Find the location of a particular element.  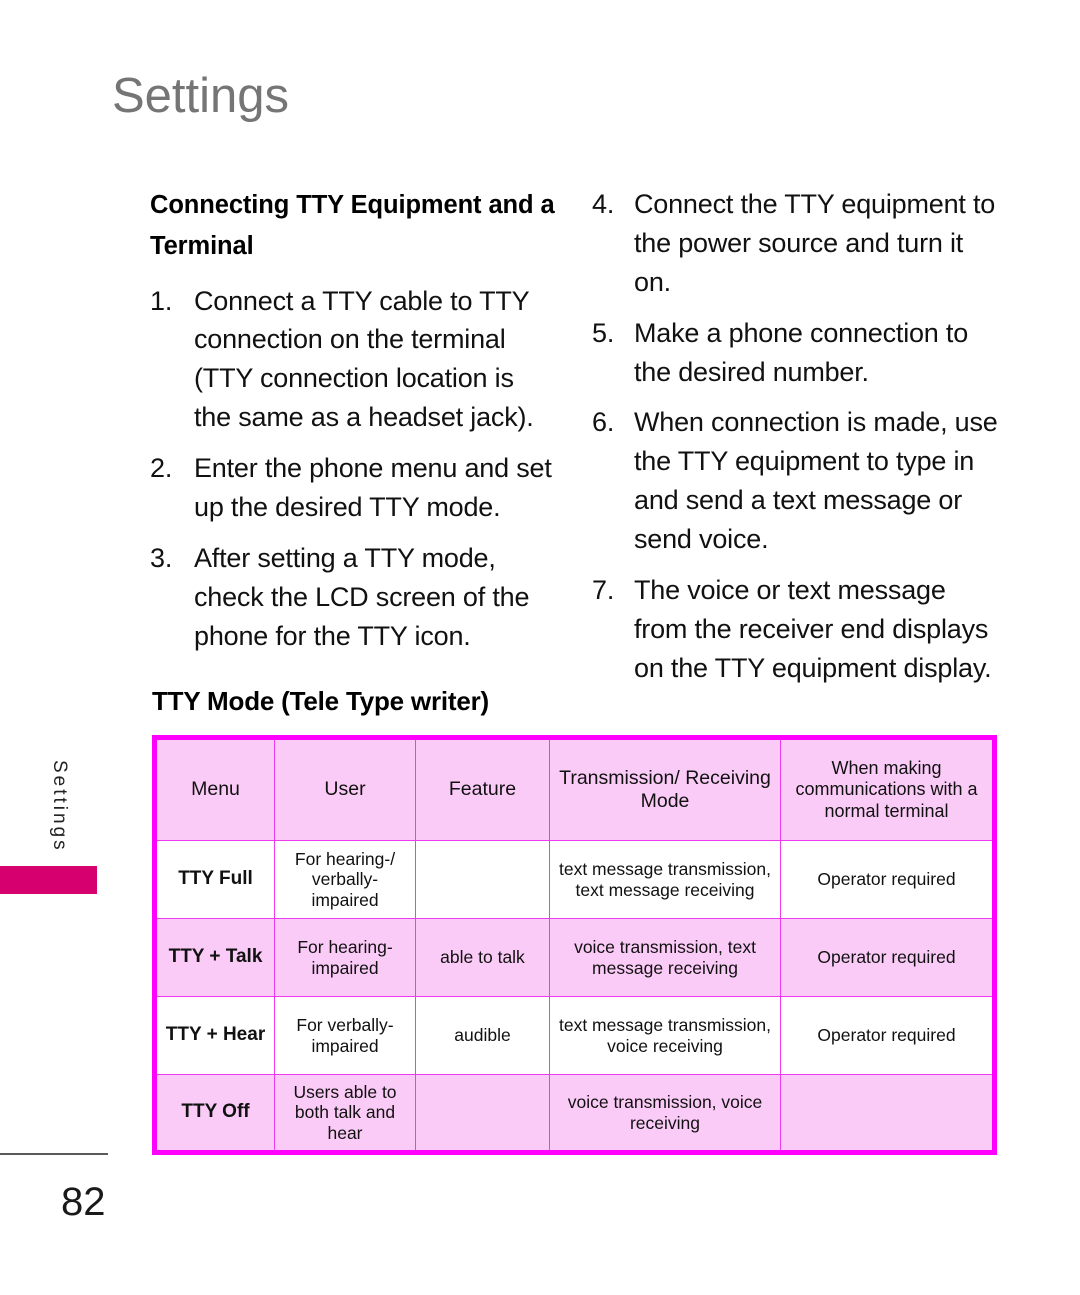

section-heading-connecting-tty: Connecting TTY Equipment and a Terminal is located at coordinates (352, 226).